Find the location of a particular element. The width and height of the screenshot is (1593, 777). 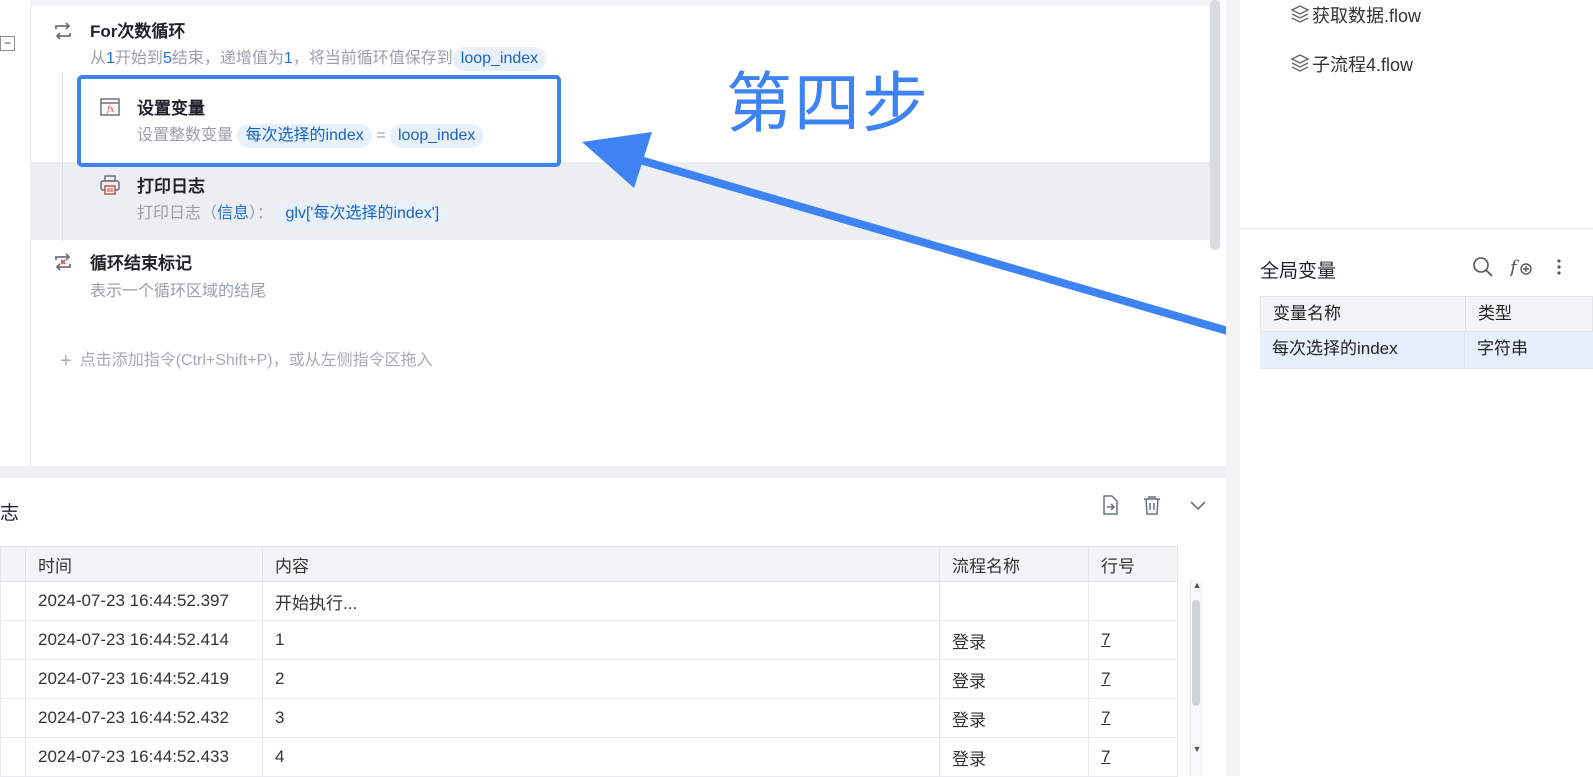

log-flow is located at coordinates (1014, 601).